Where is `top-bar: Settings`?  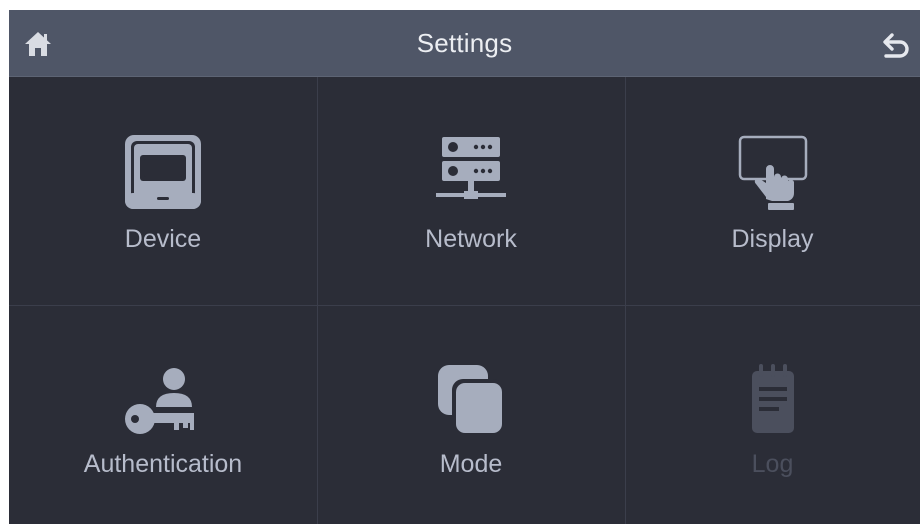
top-bar: Settings is located at coordinates (464, 43).